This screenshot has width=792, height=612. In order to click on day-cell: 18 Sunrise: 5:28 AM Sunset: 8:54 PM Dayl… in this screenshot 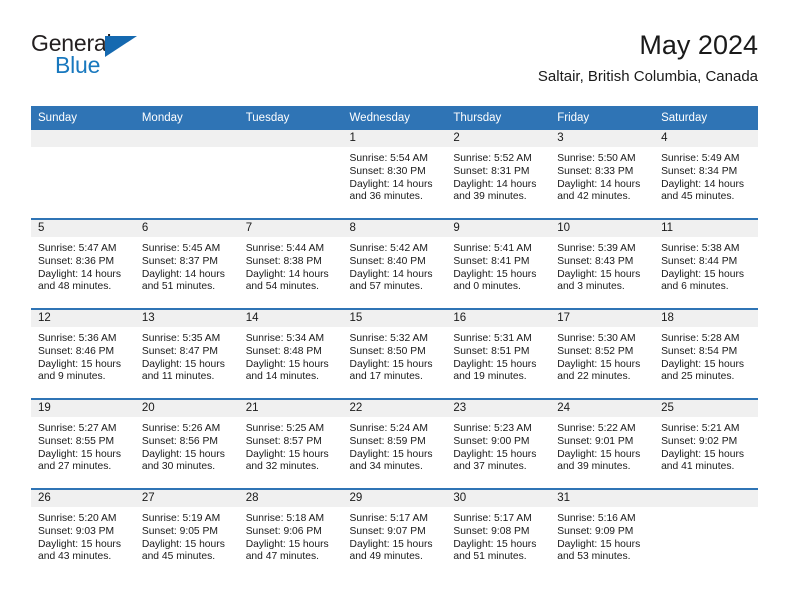, I will do `click(706, 353)`.